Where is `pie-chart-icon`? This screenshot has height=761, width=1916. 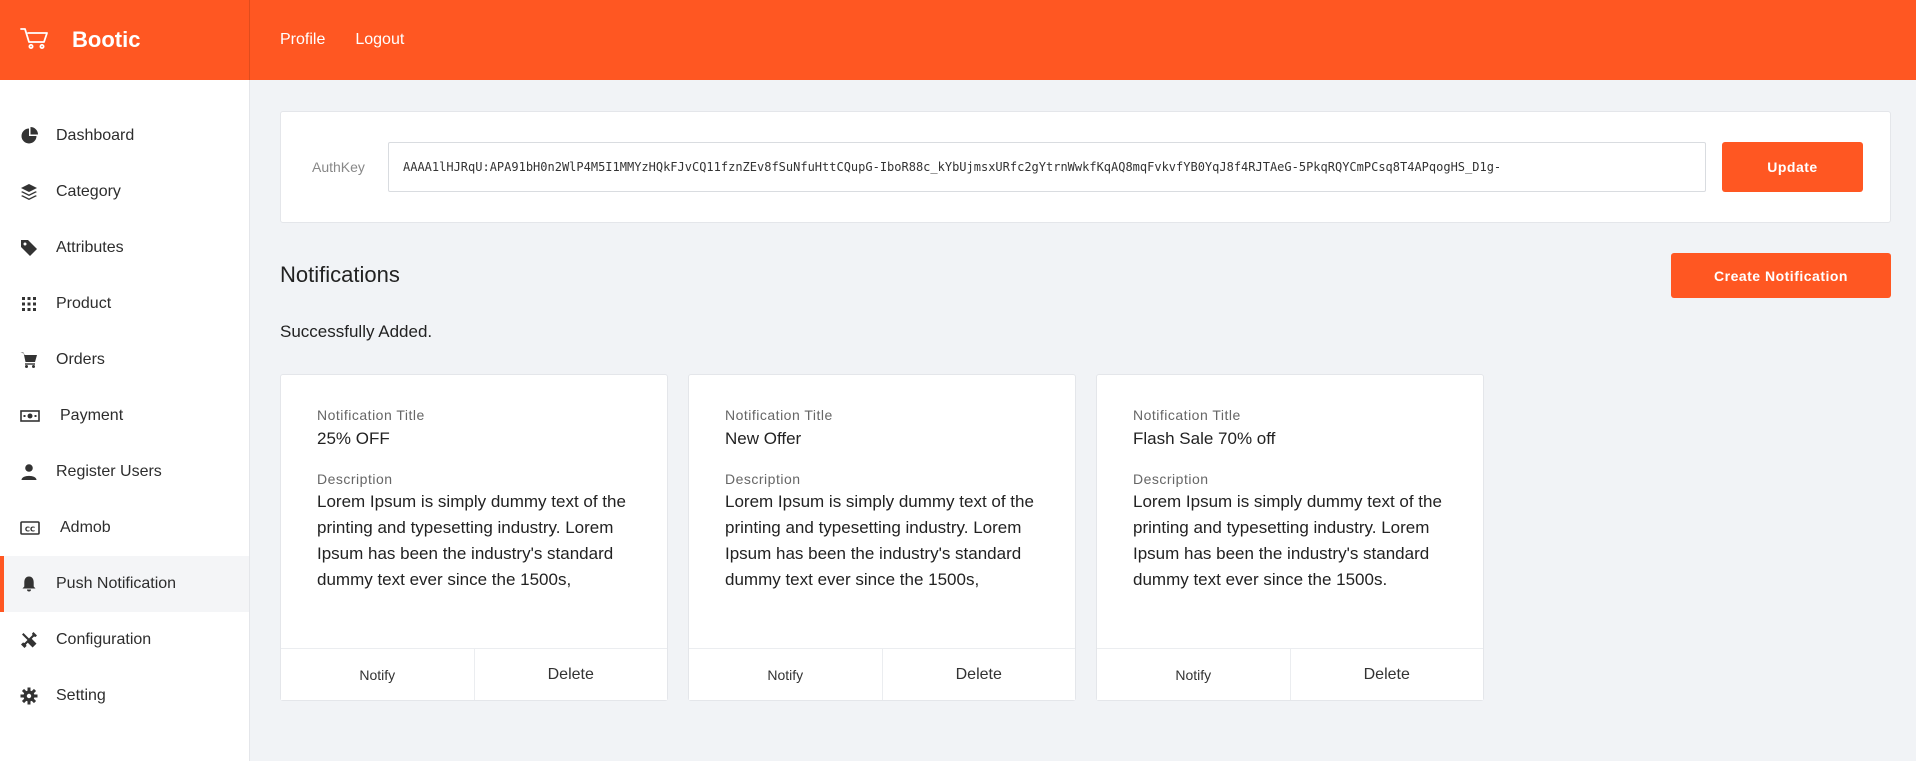 pie-chart-icon is located at coordinates (38, 136).